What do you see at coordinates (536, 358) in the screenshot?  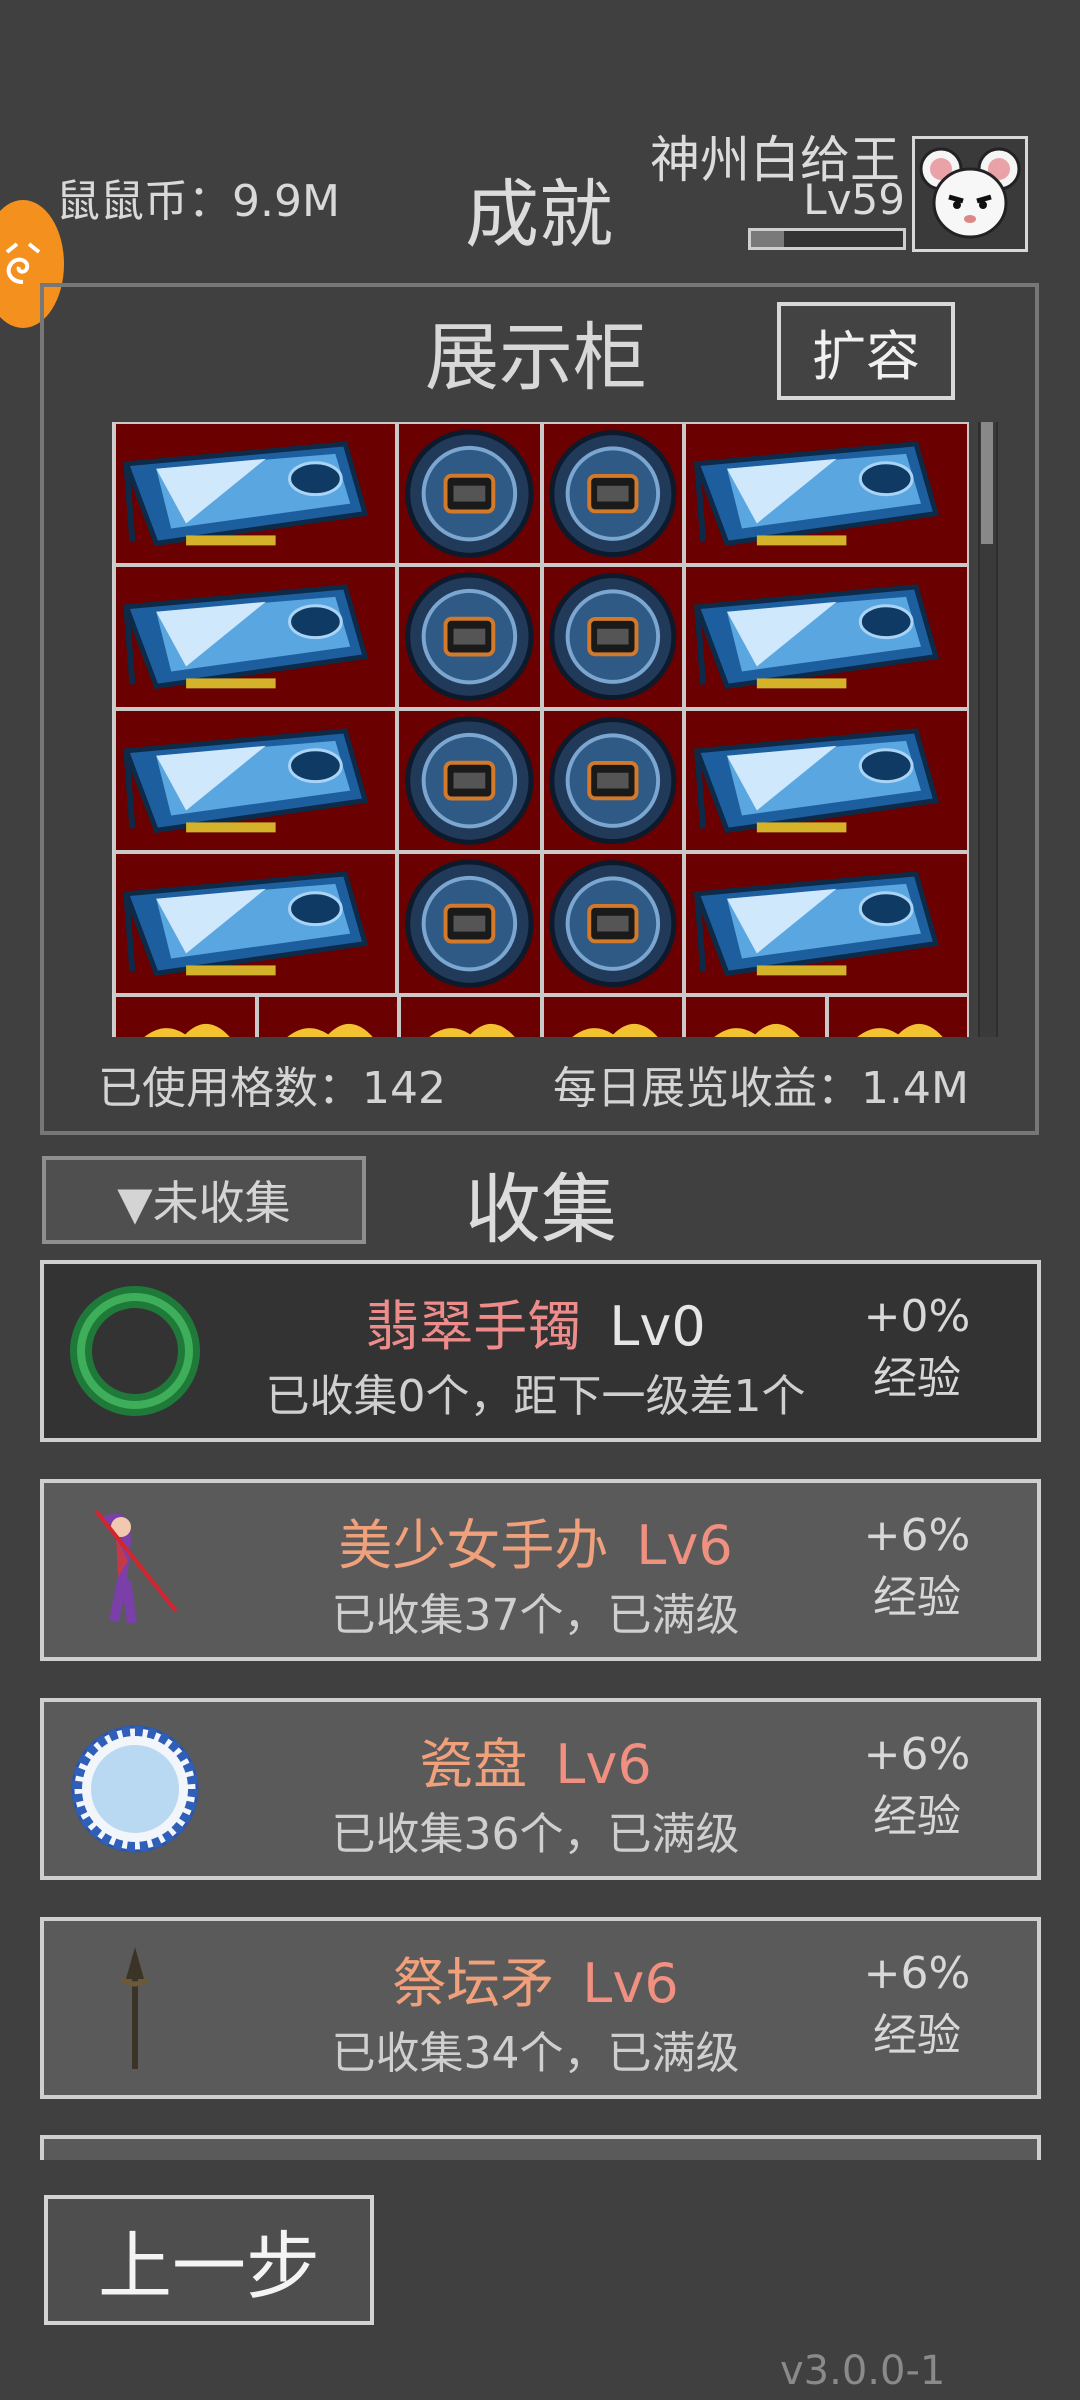 I see `cabinet-title: 展示柜` at bounding box center [536, 358].